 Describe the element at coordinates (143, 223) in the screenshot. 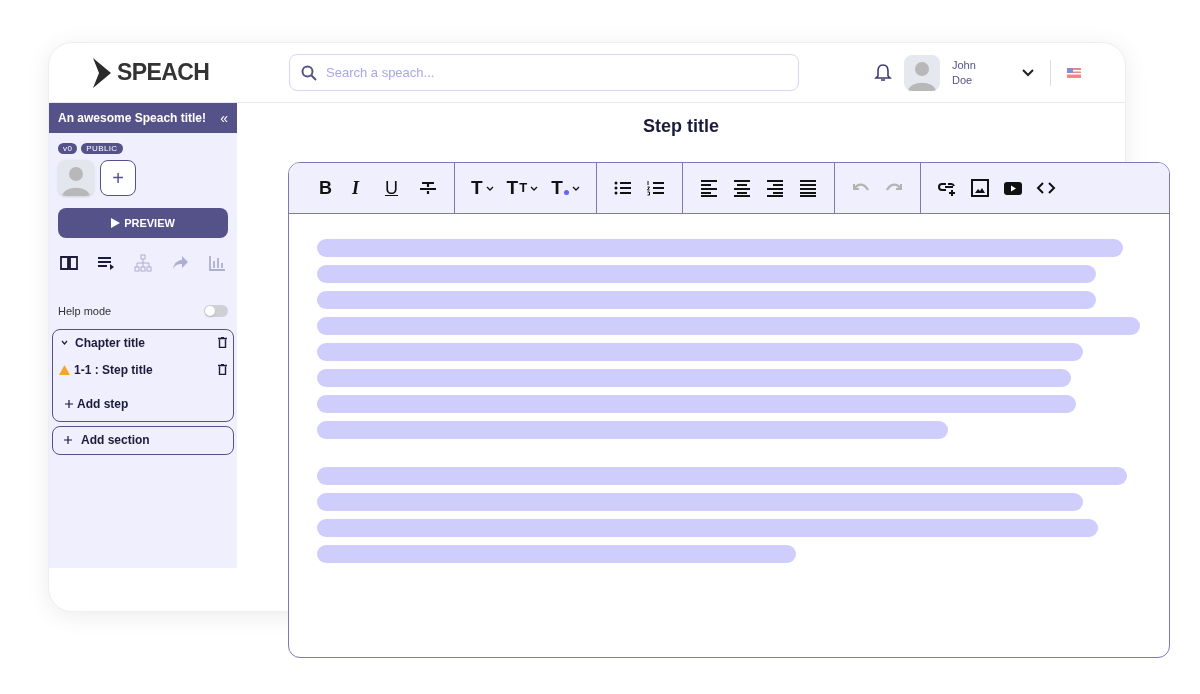

I see `preview-button: PREVIEW` at that location.